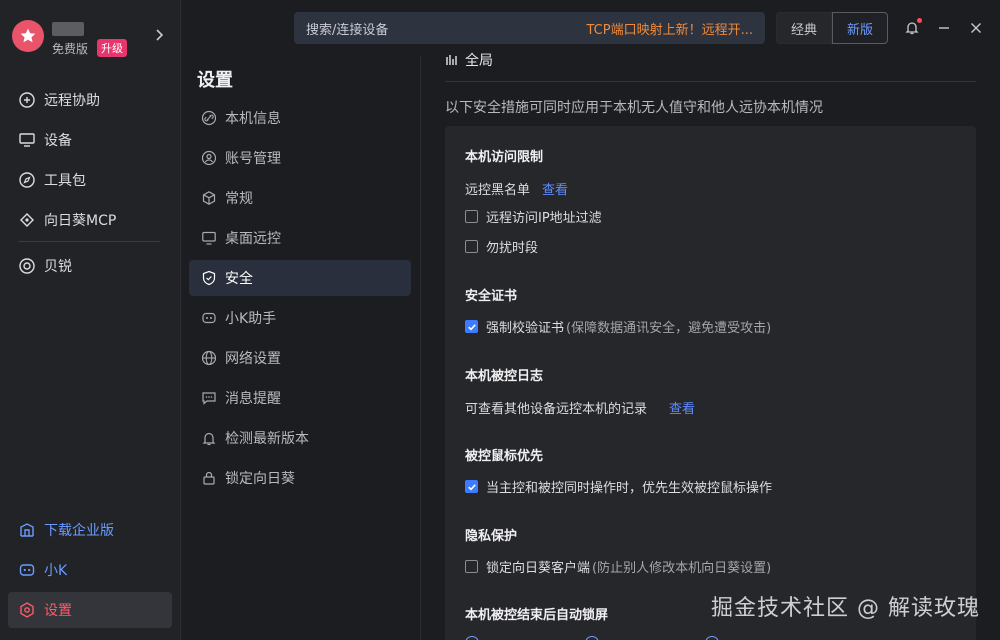 This screenshot has height=640, width=1000. I want to click on settings-item-label: 安全, so click(239, 279).